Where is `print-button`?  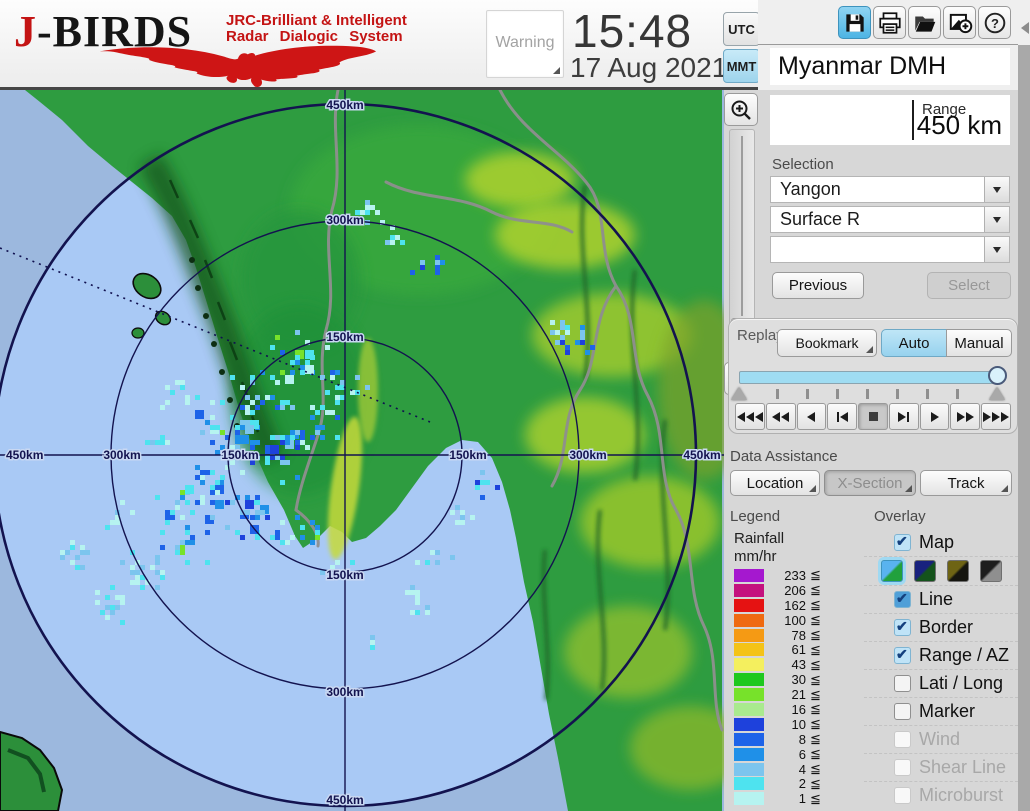 print-button is located at coordinates (889, 22).